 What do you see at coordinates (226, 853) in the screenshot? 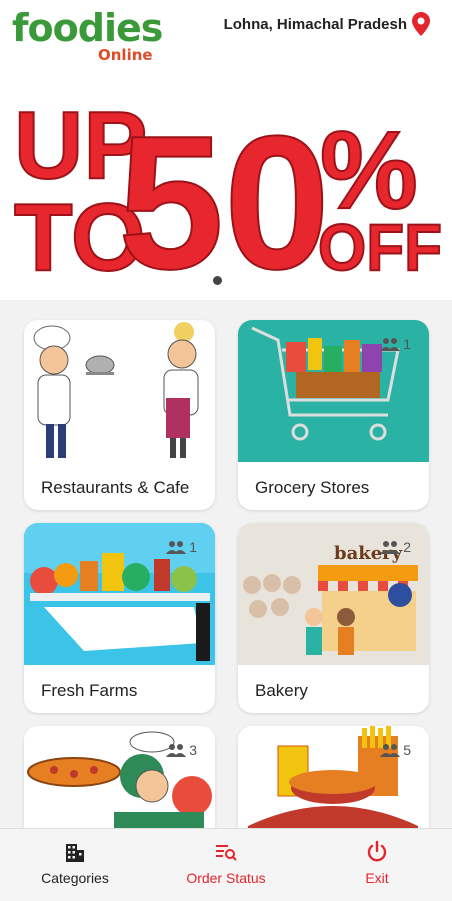
I see `order-status-icon` at bounding box center [226, 853].